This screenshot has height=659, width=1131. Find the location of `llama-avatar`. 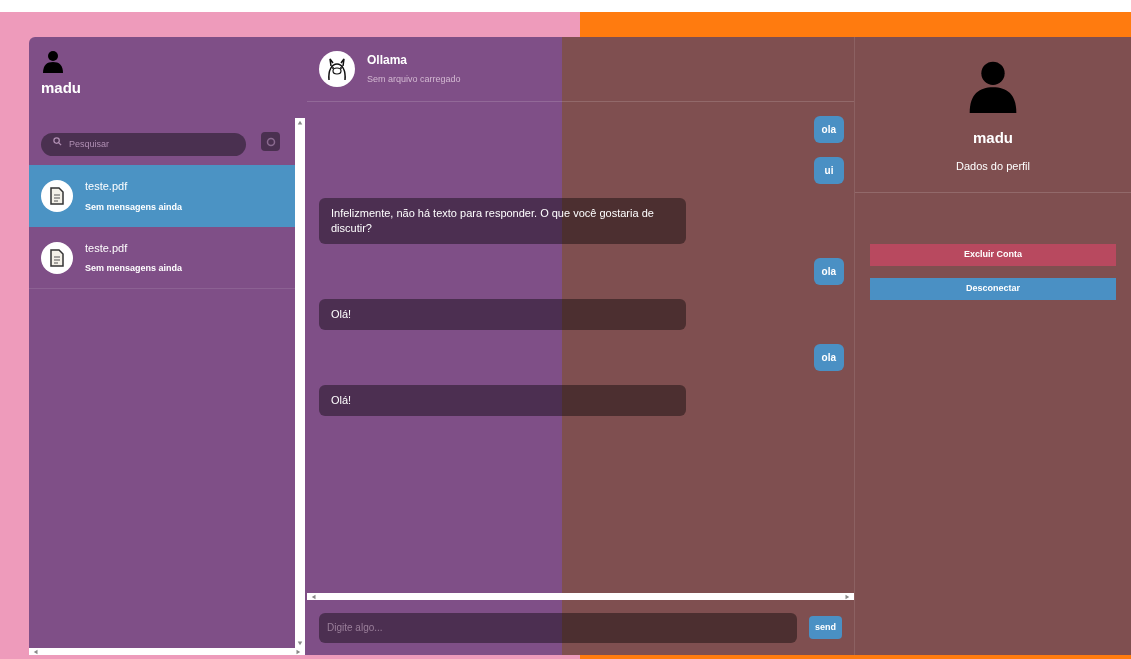

llama-avatar is located at coordinates (337, 69).